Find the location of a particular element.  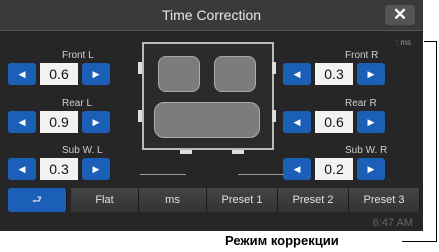

rear-seat-icon is located at coordinates (207, 120).